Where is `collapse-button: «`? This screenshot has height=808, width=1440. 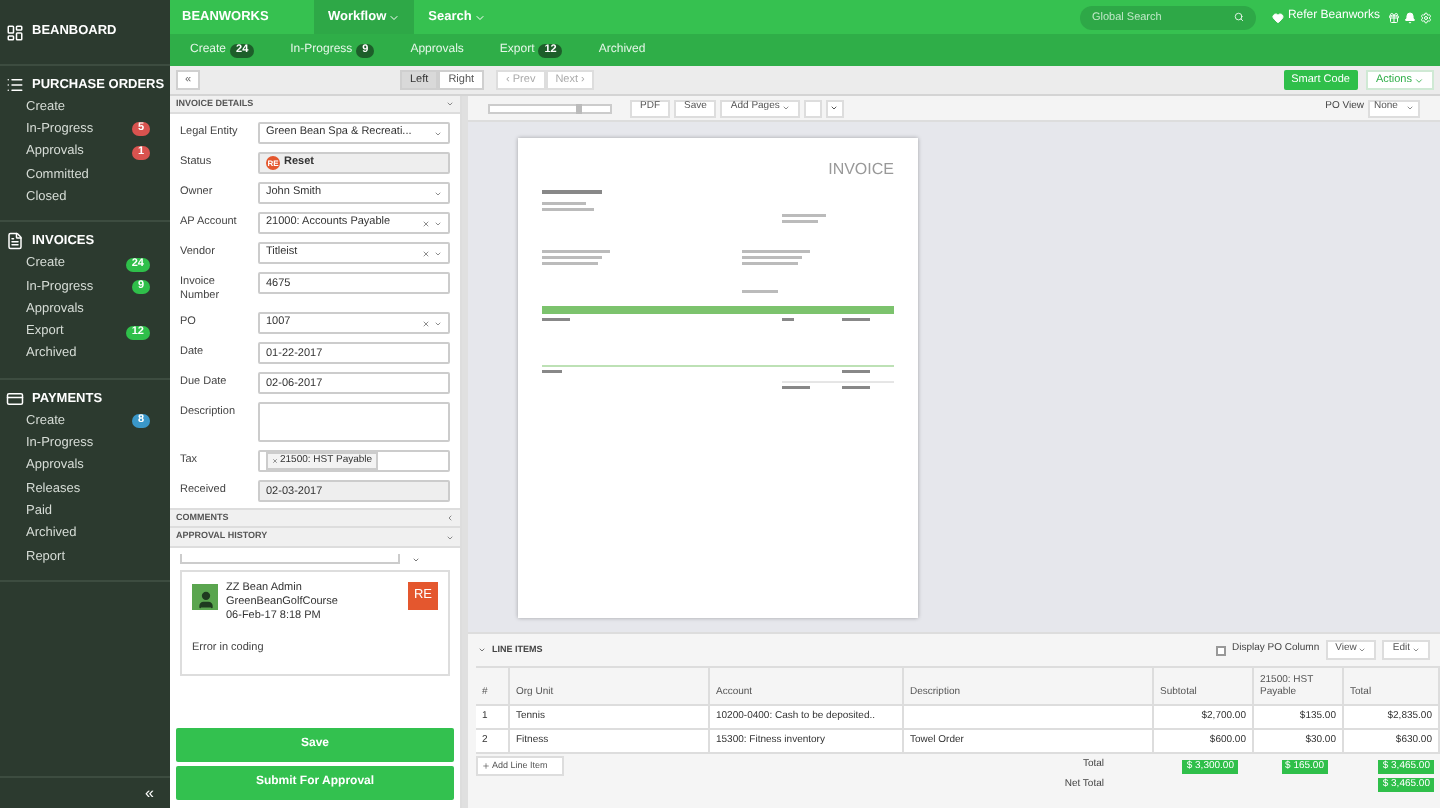 collapse-button: « is located at coordinates (149, 793).